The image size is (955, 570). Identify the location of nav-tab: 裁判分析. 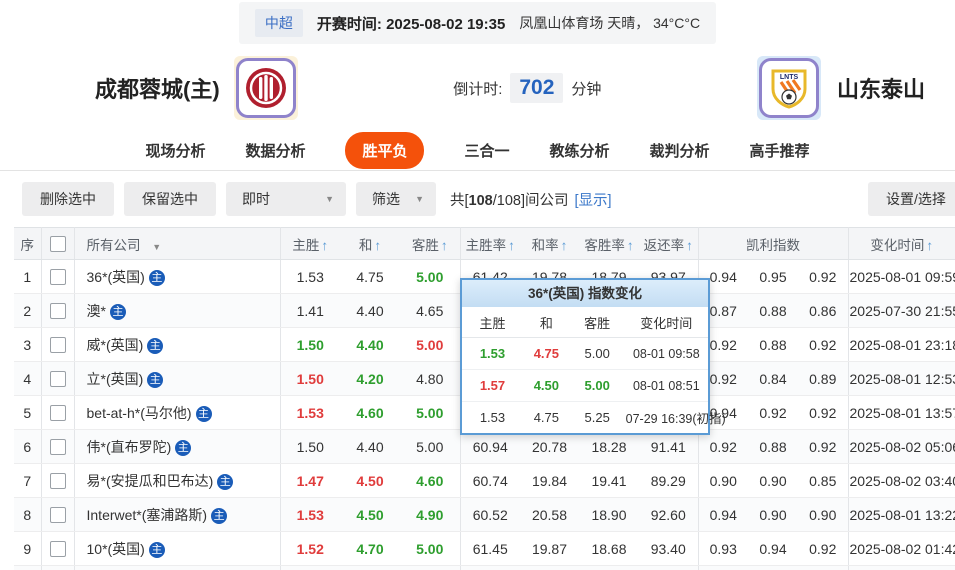
(680, 150).